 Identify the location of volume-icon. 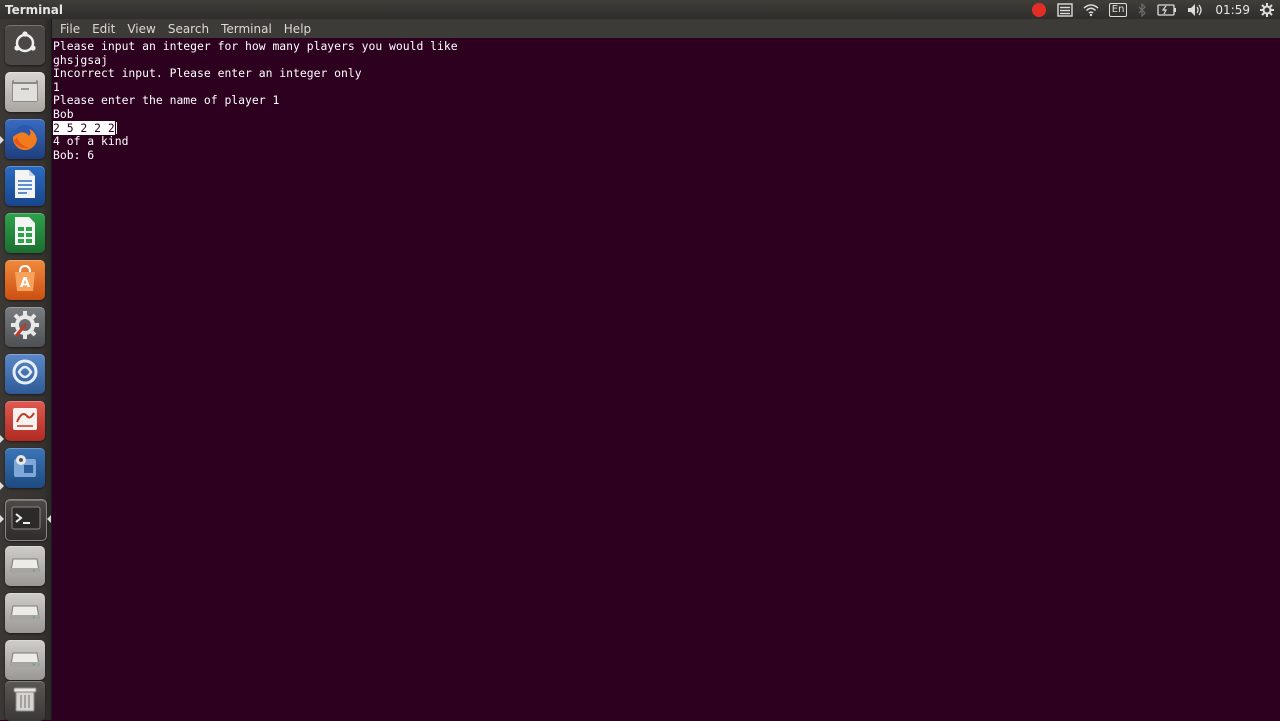
(1196, 9).